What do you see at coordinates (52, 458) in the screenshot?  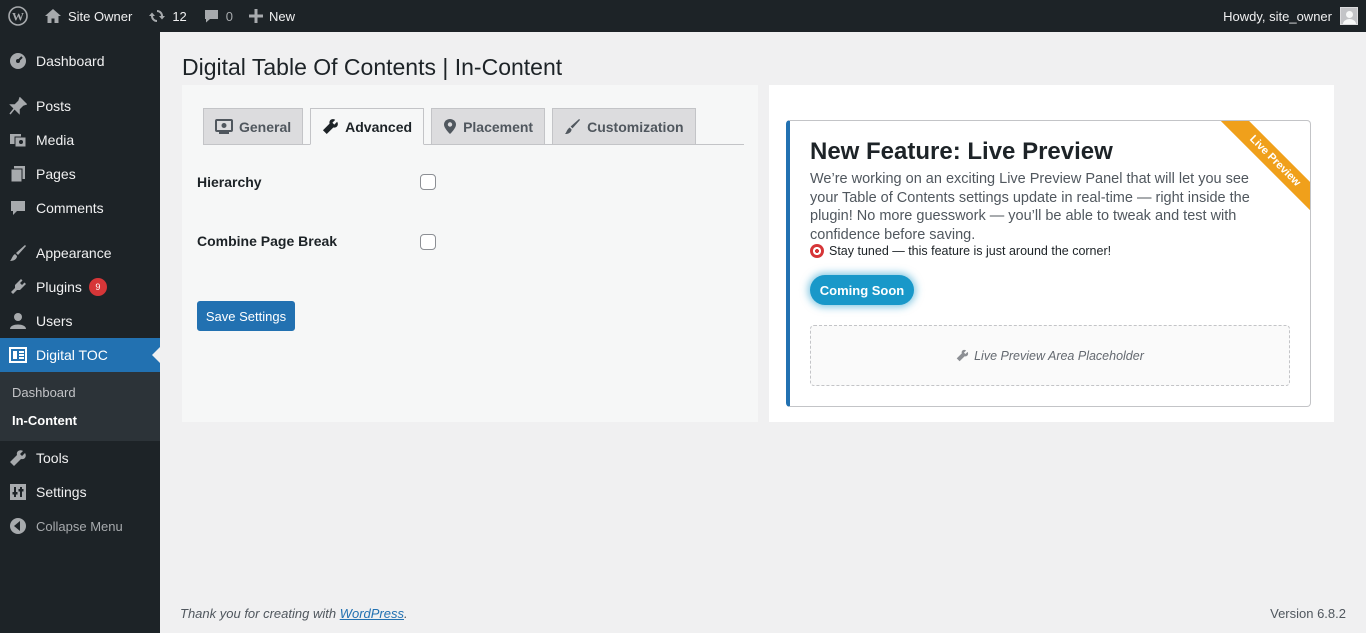 I see `sidebar-item-label: Tools` at bounding box center [52, 458].